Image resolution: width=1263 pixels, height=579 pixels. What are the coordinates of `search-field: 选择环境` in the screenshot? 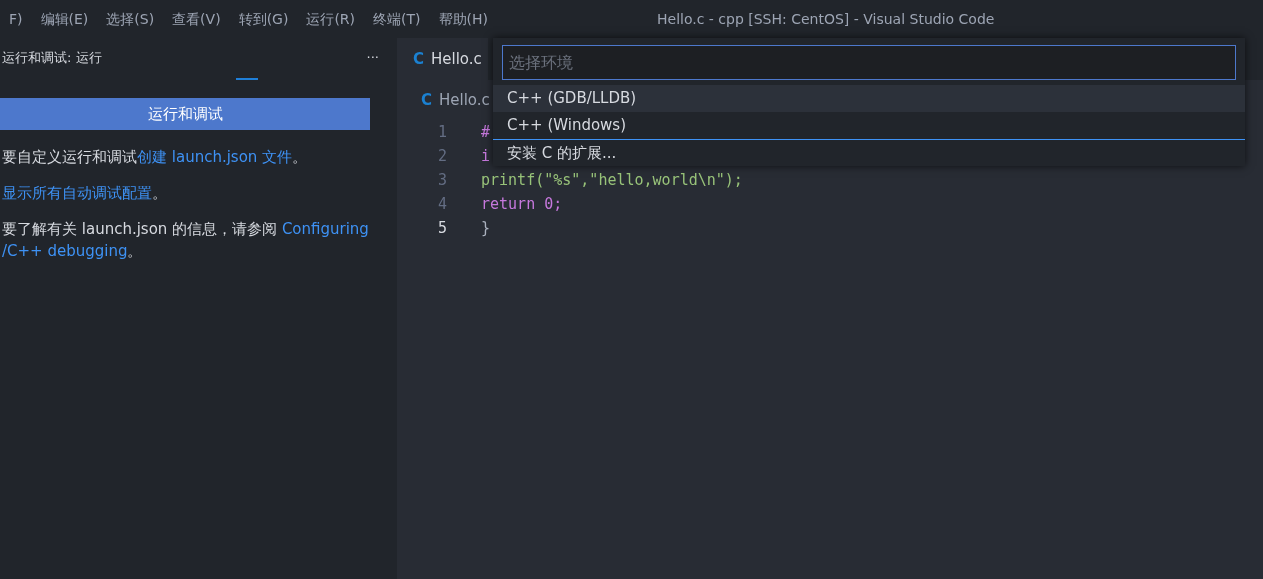 It's located at (869, 62).